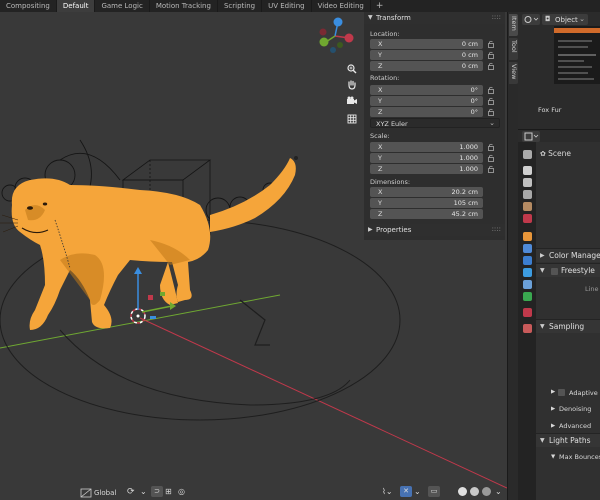 The image size is (600, 500). Describe the element at coordinates (86, 493) in the screenshot. I see `orientation-icon` at that location.